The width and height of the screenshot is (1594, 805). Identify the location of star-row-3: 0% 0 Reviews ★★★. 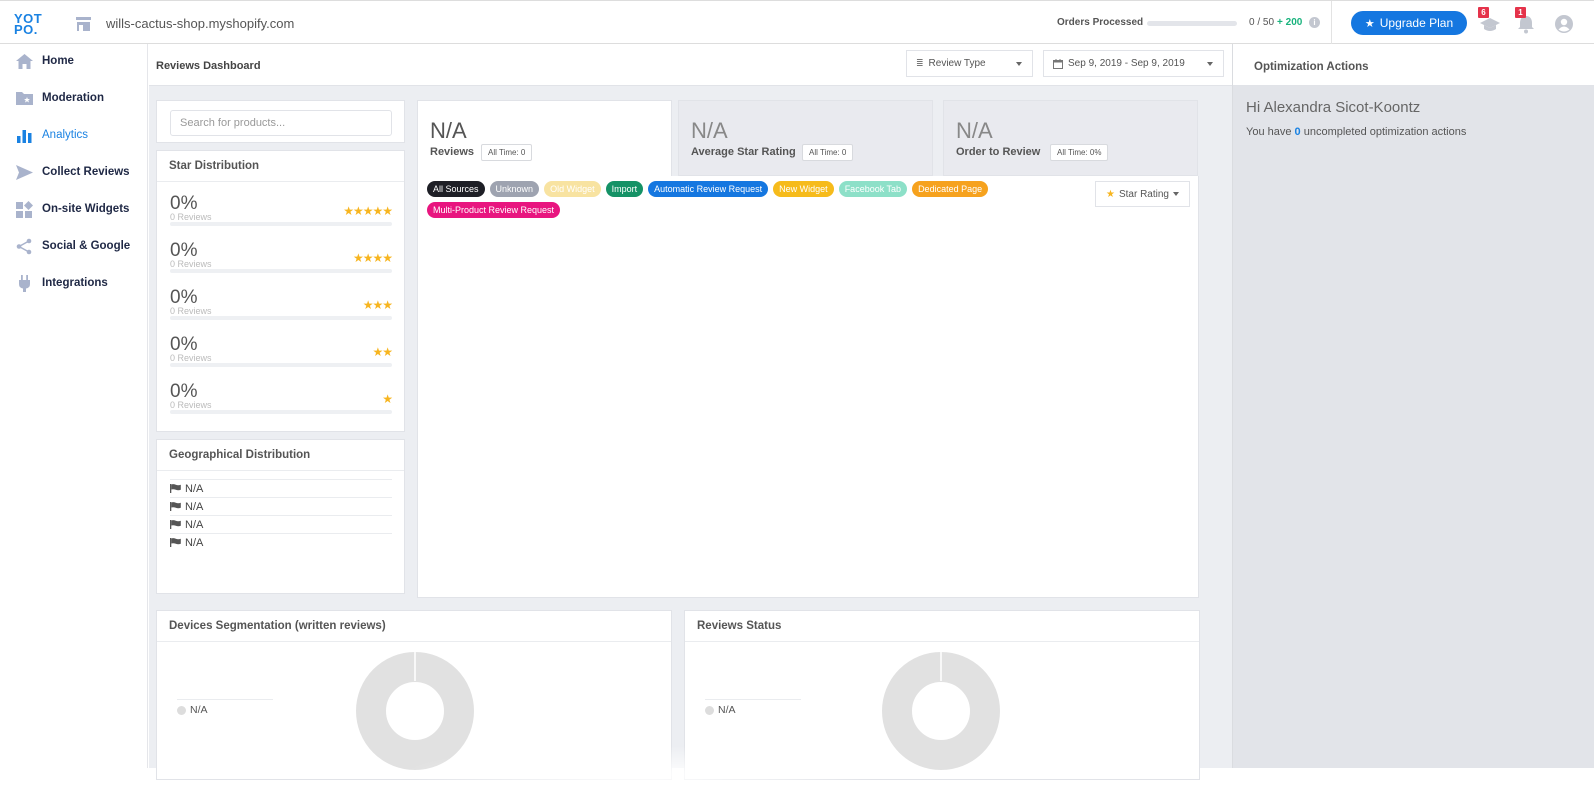
(281, 310).